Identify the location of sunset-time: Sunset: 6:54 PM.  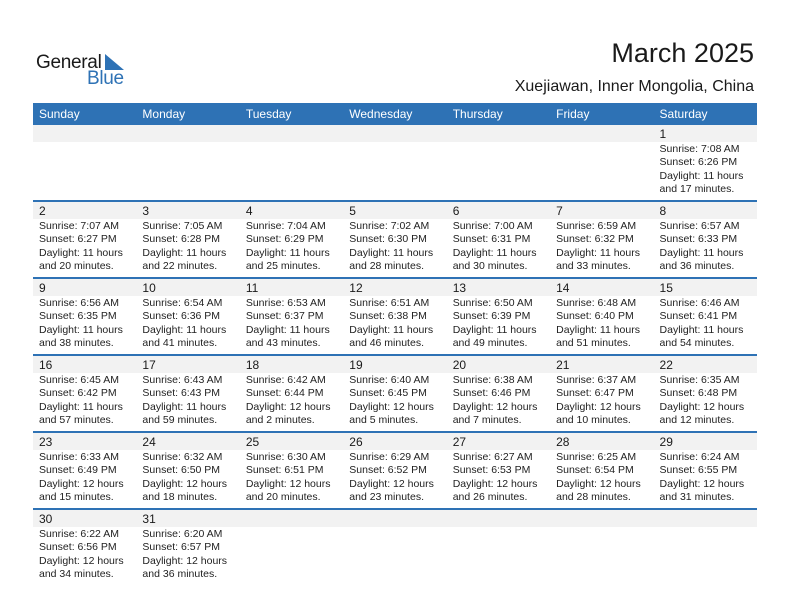
(595, 470).